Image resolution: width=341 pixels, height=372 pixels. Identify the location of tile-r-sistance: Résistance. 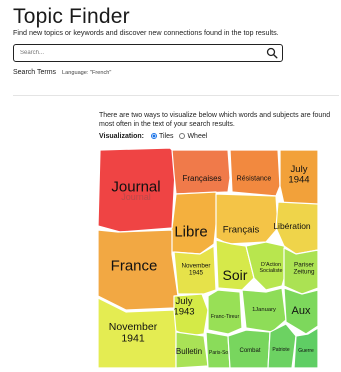
(255, 173).